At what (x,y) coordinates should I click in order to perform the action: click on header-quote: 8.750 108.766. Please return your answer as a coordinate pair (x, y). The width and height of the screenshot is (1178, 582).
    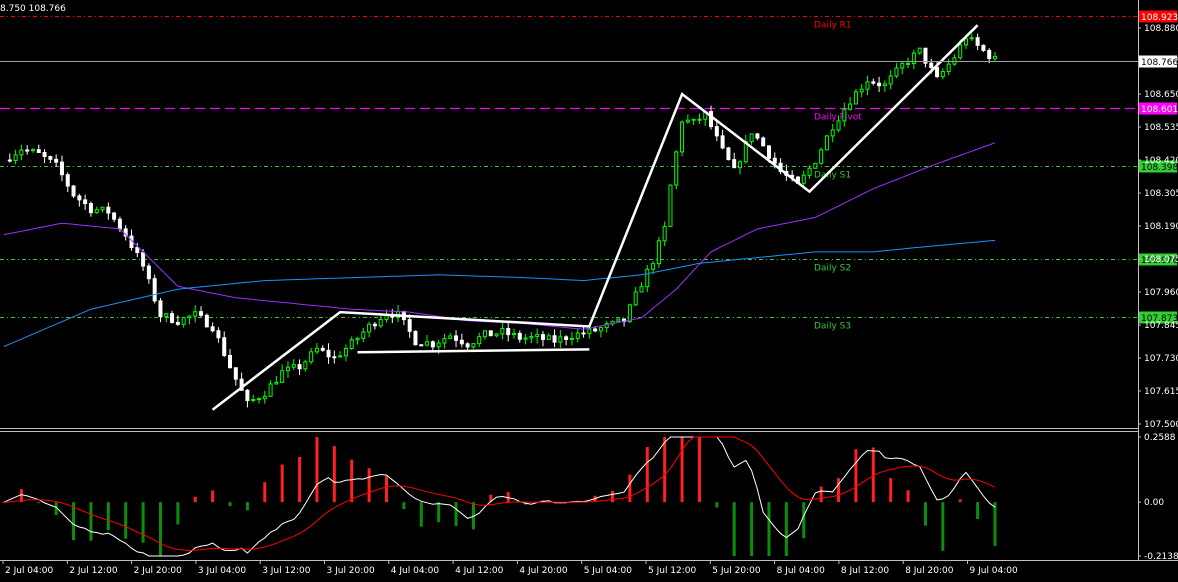
    Looking at the image, I should click on (33, 9).